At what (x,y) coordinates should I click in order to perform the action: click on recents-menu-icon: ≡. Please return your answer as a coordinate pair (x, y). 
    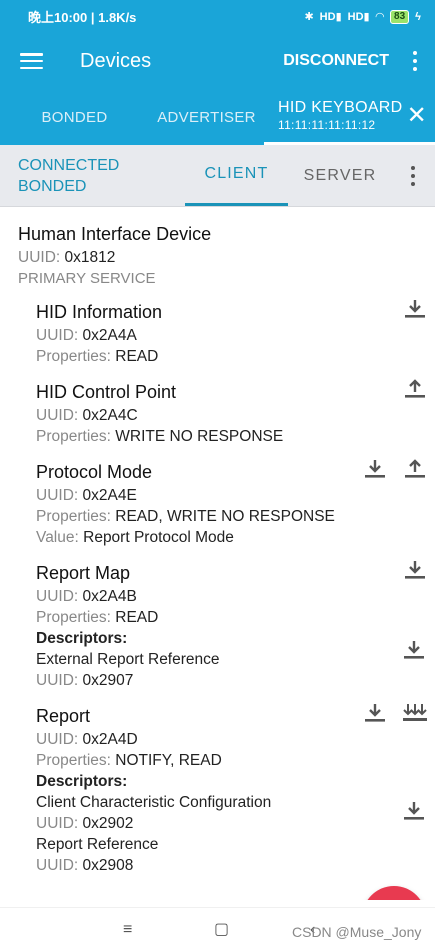
    Looking at the image, I should click on (127, 930).